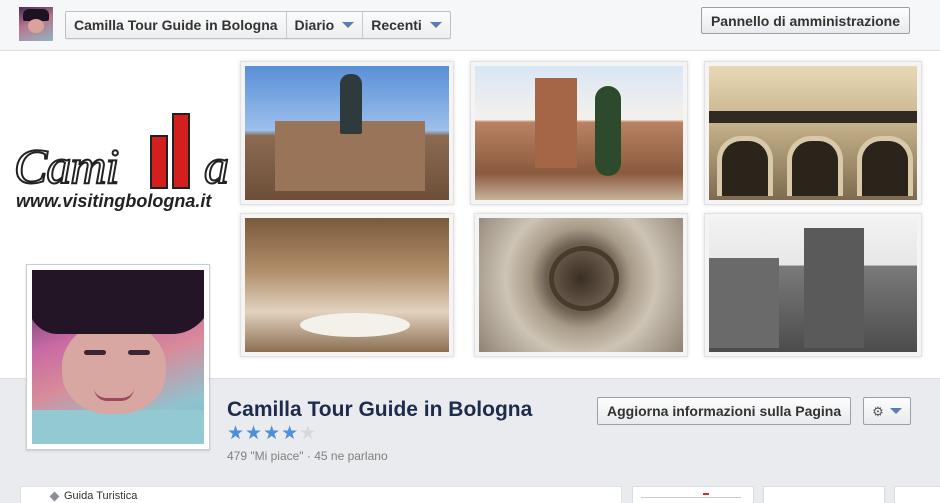 This screenshot has height=503, width=940. Describe the element at coordinates (123, 169) in the screenshot. I see `brand-logo: Cami a www.visitingbologna.it` at that location.